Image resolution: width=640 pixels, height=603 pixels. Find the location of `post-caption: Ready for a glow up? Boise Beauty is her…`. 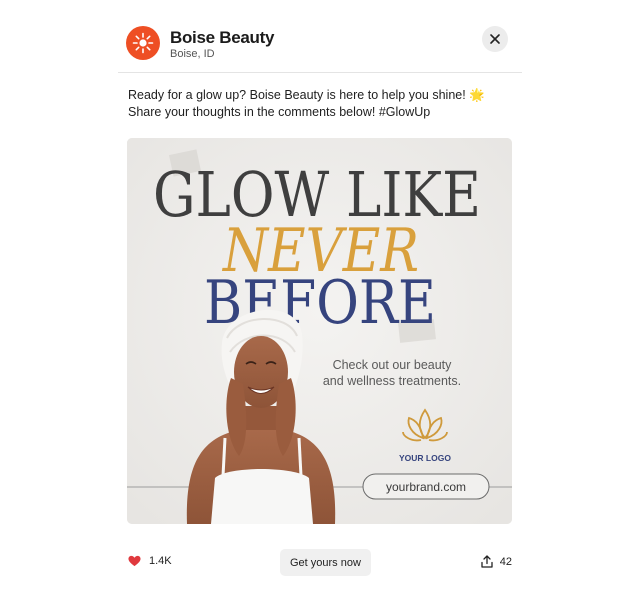

post-caption: Ready for a glow up? Boise Beauty is her… is located at coordinates (306, 103).